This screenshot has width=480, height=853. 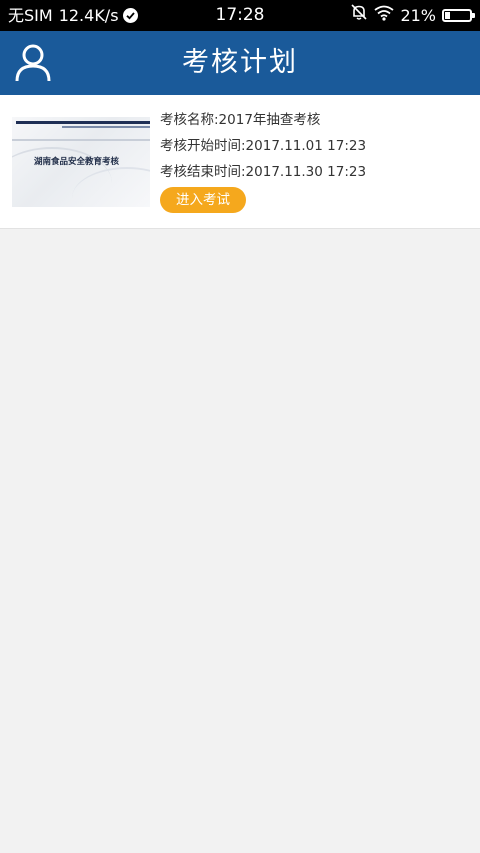 I want to click on thumbnail-caption: 湖南食品安全教育考核, so click(x=77, y=162).